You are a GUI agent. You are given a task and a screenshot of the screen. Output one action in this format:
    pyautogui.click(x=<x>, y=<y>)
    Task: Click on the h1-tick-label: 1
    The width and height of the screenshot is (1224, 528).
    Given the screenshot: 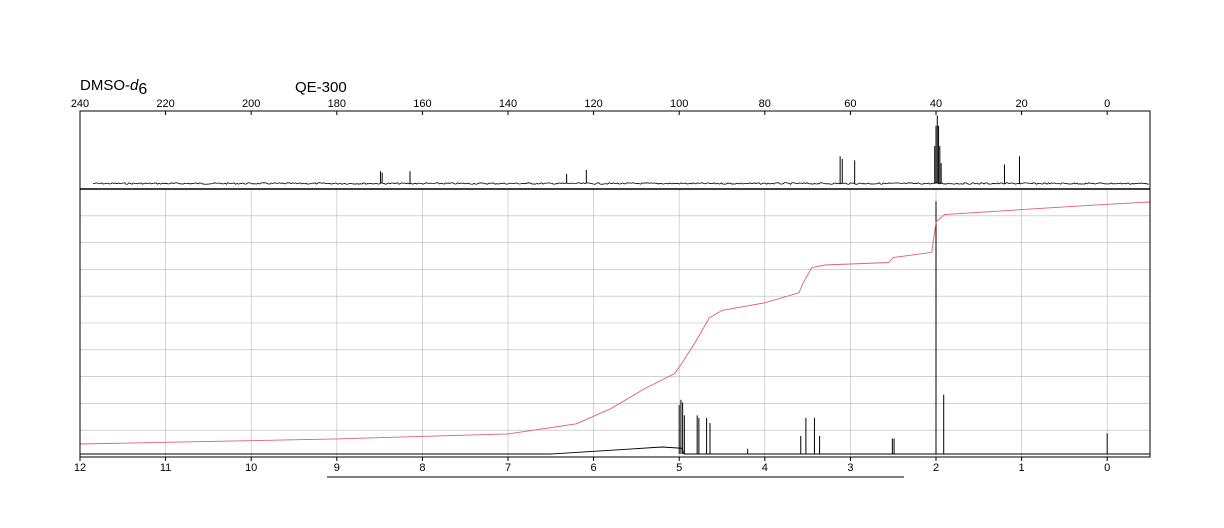 What is the action you would take?
    pyautogui.click(x=1022, y=468)
    